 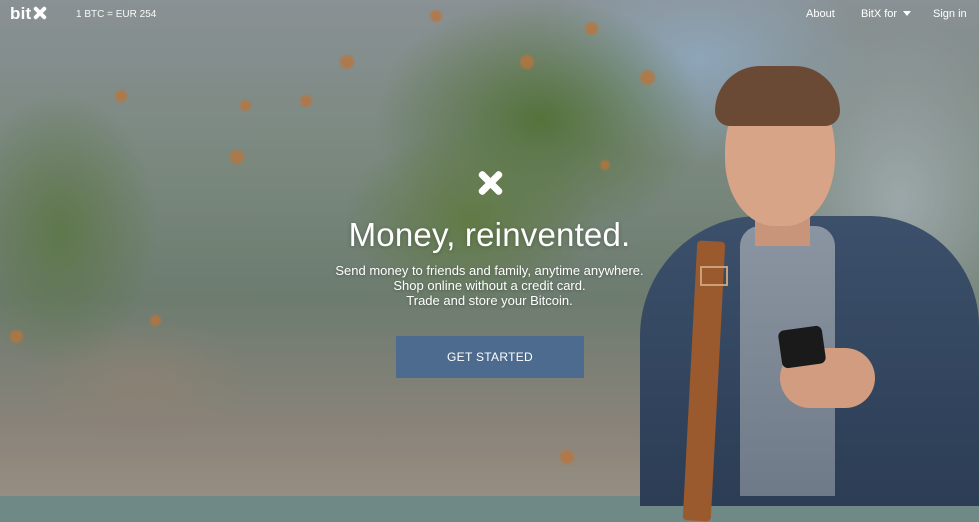 I want to click on get-started-button: GET STARTED, so click(x=490, y=357).